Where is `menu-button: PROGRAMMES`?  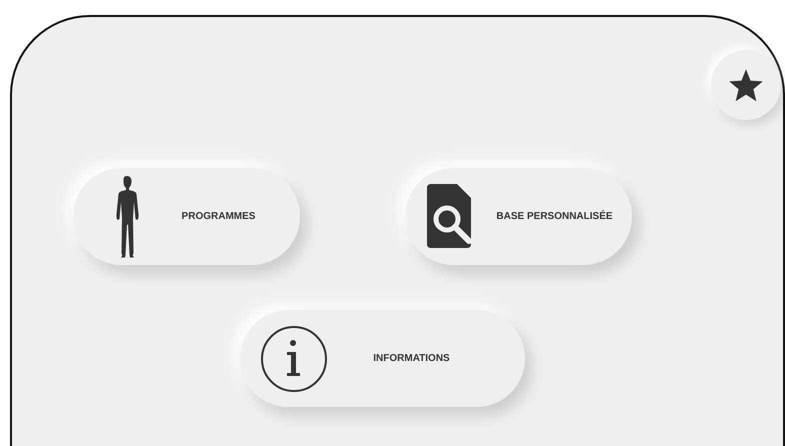 menu-button: PROGRAMMES is located at coordinates (186, 216).